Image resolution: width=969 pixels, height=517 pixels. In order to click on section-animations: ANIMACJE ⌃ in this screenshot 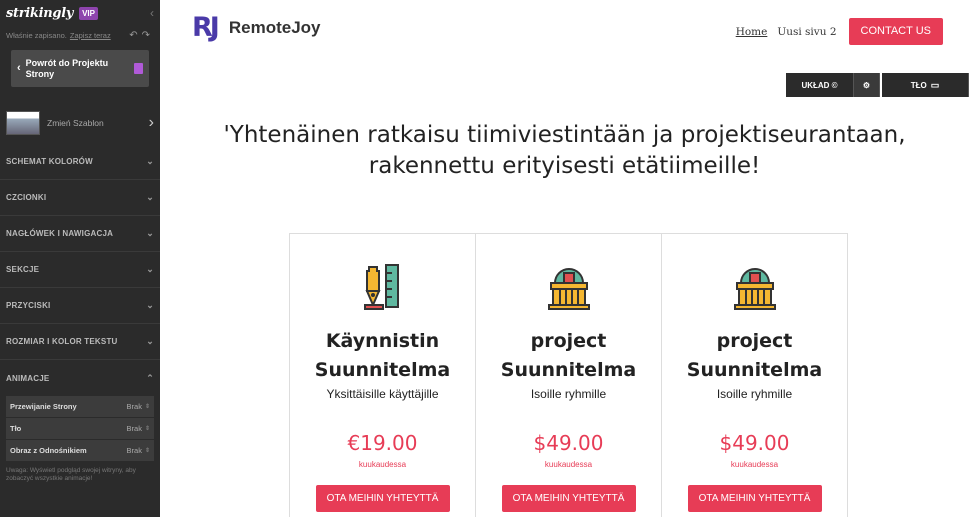, I will do `click(80, 378)`.